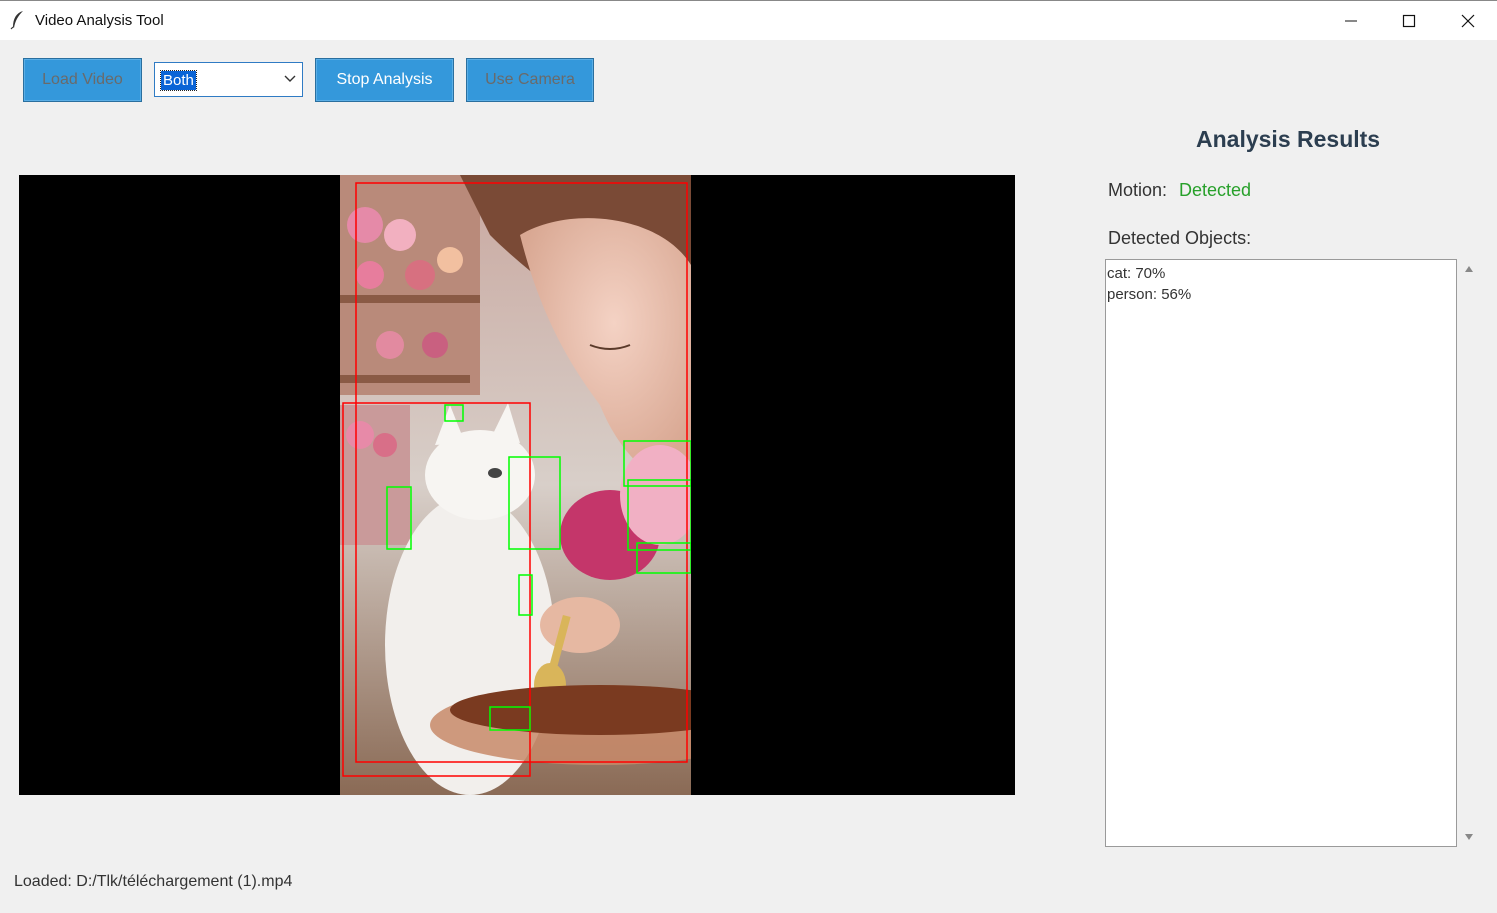 The height and width of the screenshot is (913, 1497). Describe the element at coordinates (82, 80) in the screenshot. I see `load-video-button: Load Video` at that location.